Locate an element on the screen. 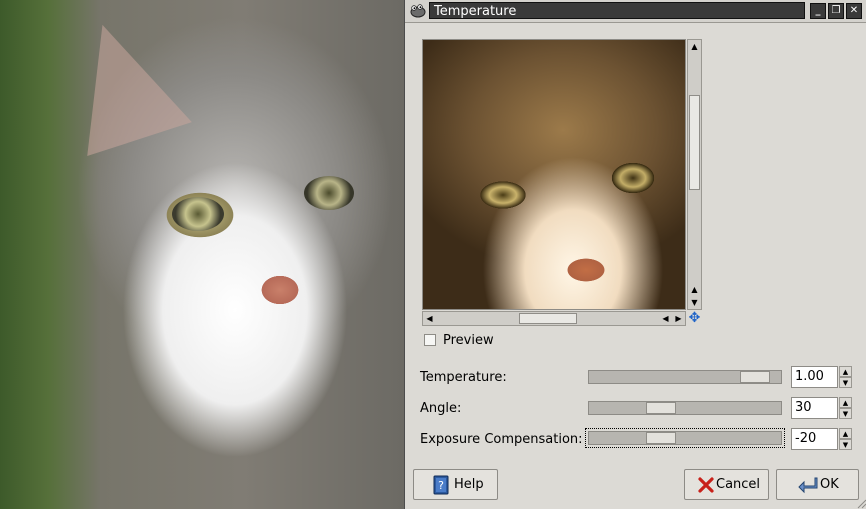 The image size is (866, 509). ok-enter-arrow-icon is located at coordinates (808, 485).